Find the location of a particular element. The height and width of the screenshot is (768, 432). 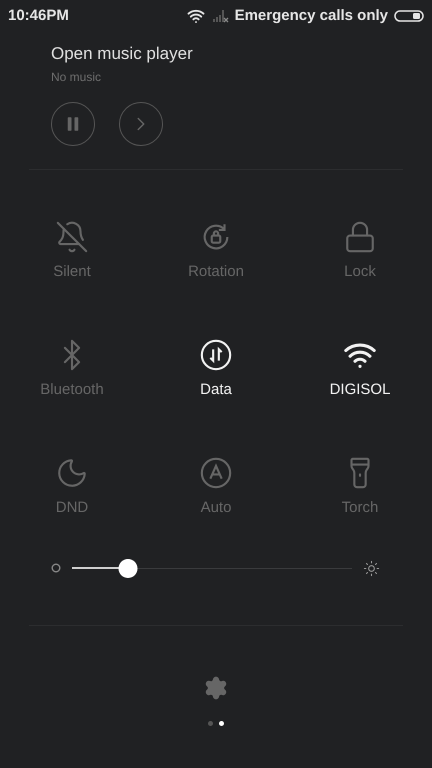

quick-toggle: DND is located at coordinates (72, 486).